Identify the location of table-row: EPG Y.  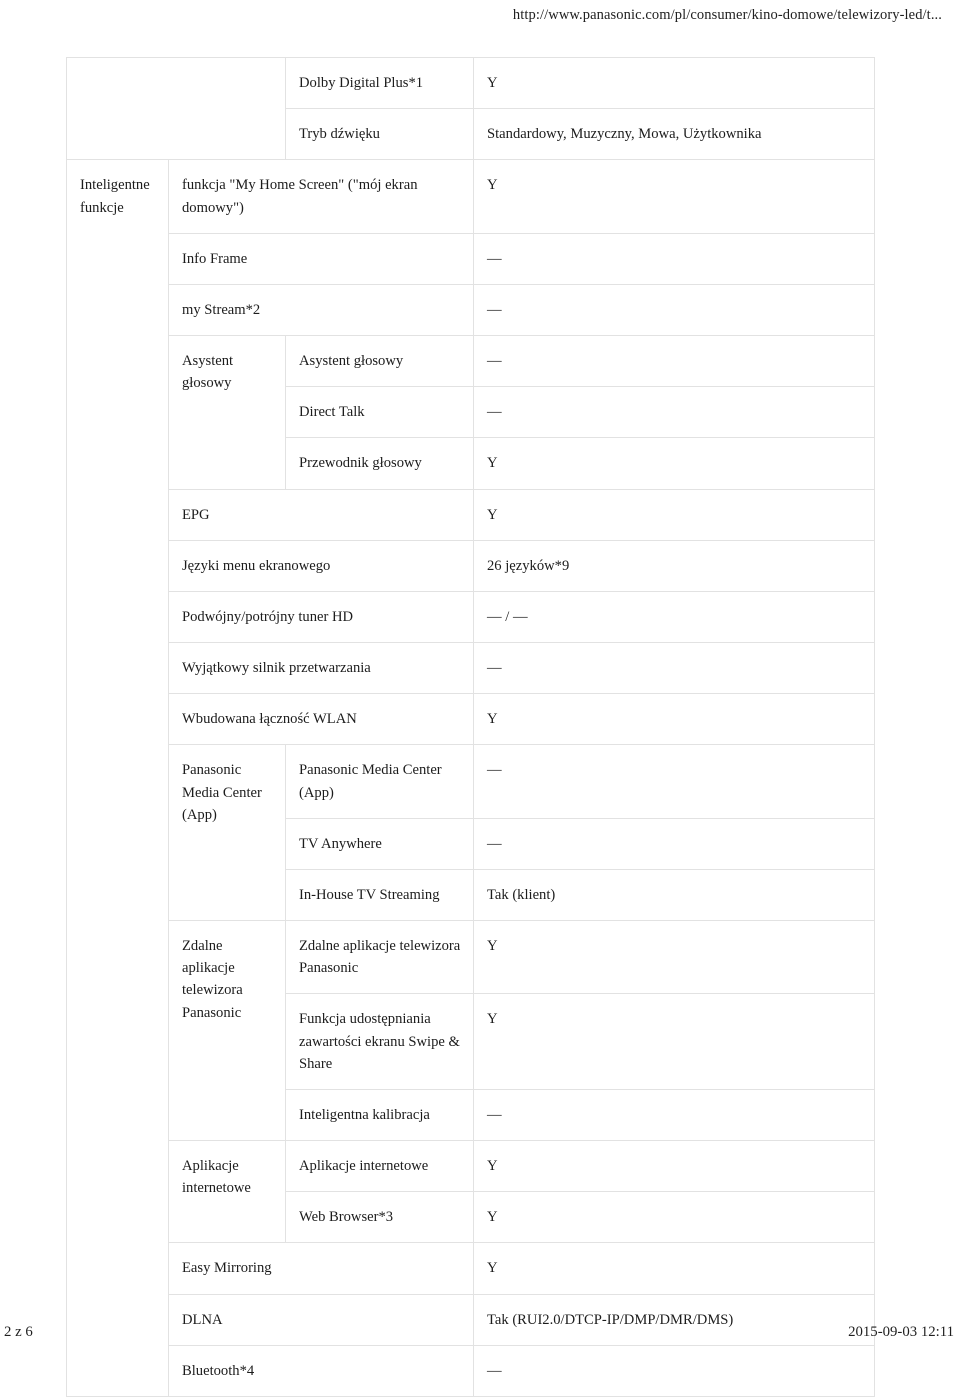
(471, 514).